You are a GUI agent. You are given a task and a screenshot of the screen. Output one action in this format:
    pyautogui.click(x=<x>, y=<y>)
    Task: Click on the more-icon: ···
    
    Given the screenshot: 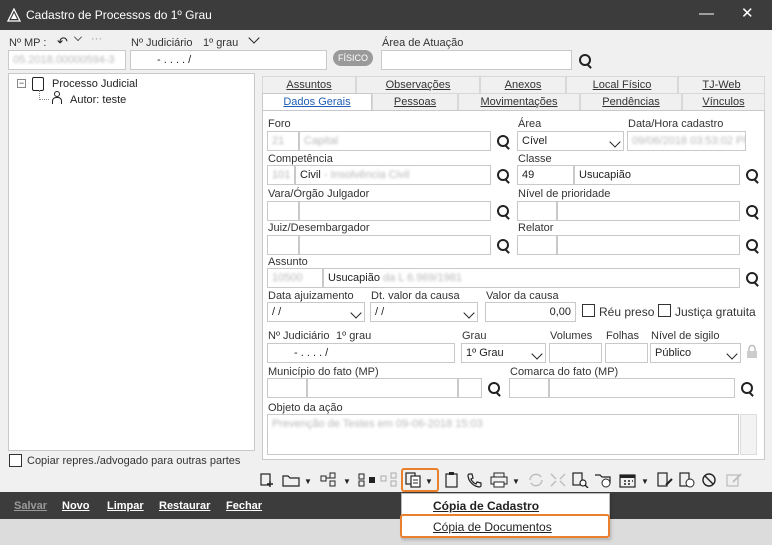 What is the action you would take?
    pyautogui.click(x=96, y=39)
    